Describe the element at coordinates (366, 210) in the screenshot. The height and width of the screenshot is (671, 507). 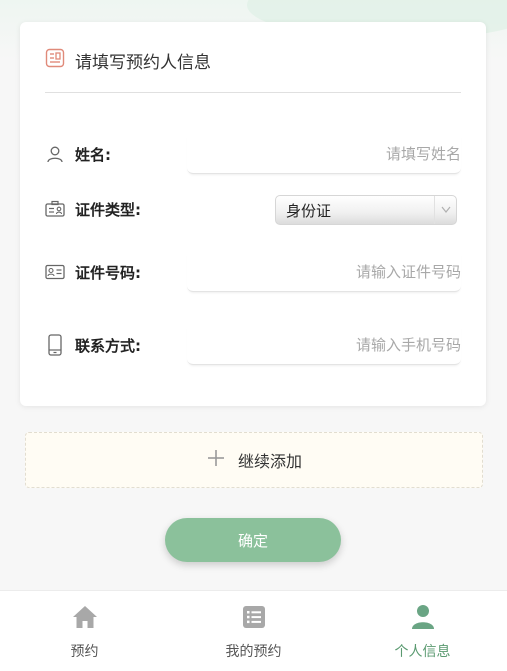
I see `id-type-select: 身份证` at that location.